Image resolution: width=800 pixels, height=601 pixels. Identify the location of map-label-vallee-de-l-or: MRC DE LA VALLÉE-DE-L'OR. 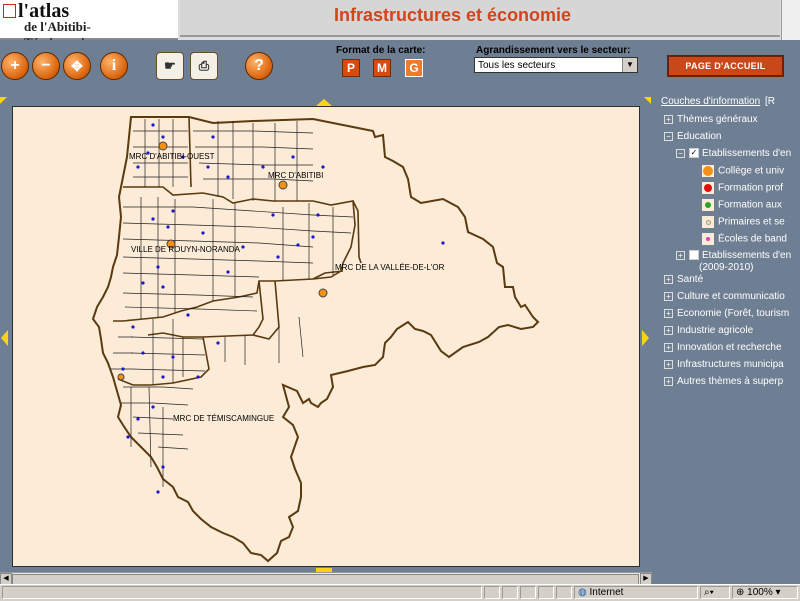
(390, 267).